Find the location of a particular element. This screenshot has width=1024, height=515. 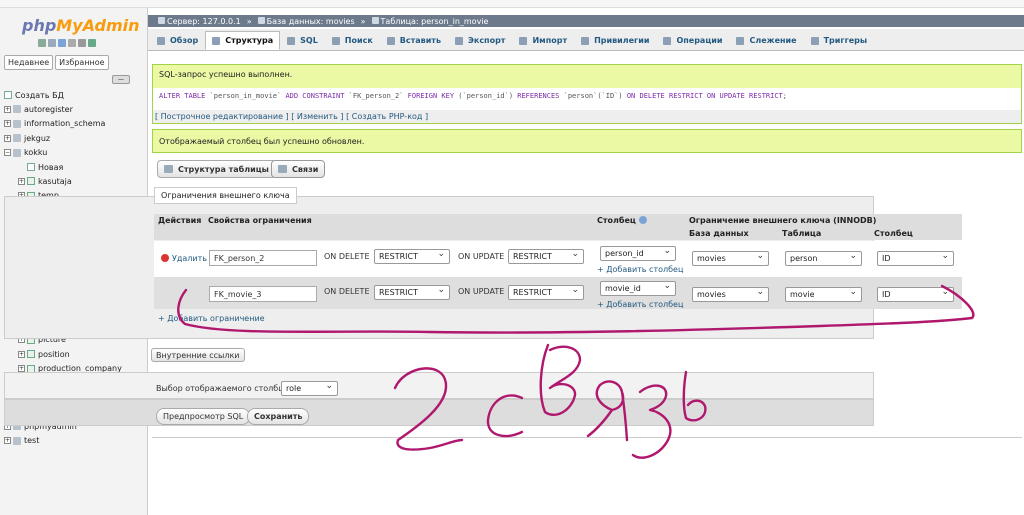

add-constraint-link: + Добавить ограничение is located at coordinates (211, 318).